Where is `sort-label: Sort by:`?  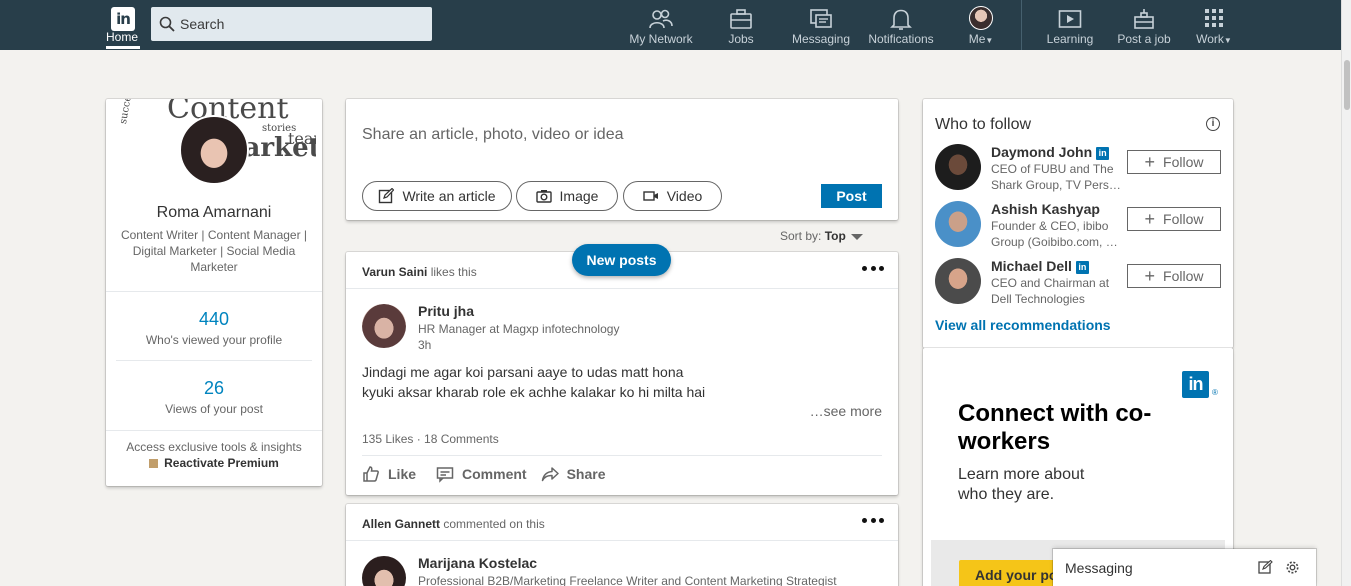 sort-label: Sort by: is located at coordinates (801, 236).